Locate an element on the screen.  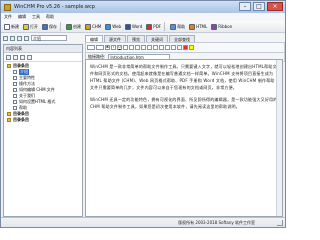
italic-icon: I is located at coordinates (113, 47).